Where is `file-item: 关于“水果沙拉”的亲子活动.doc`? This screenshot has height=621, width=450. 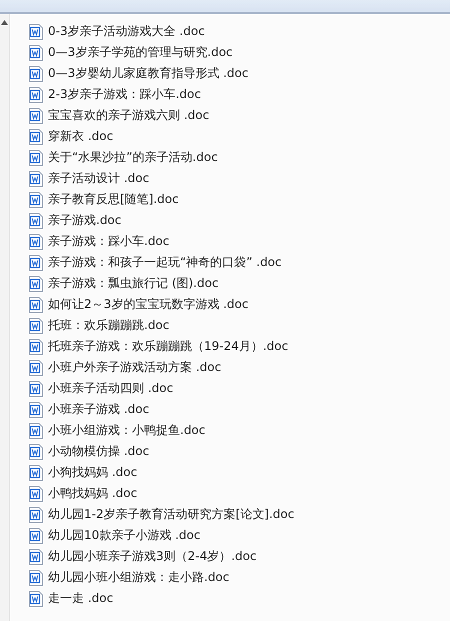 file-item: 关于“水果沙拉”的亲子活动.doc is located at coordinates (161, 157).